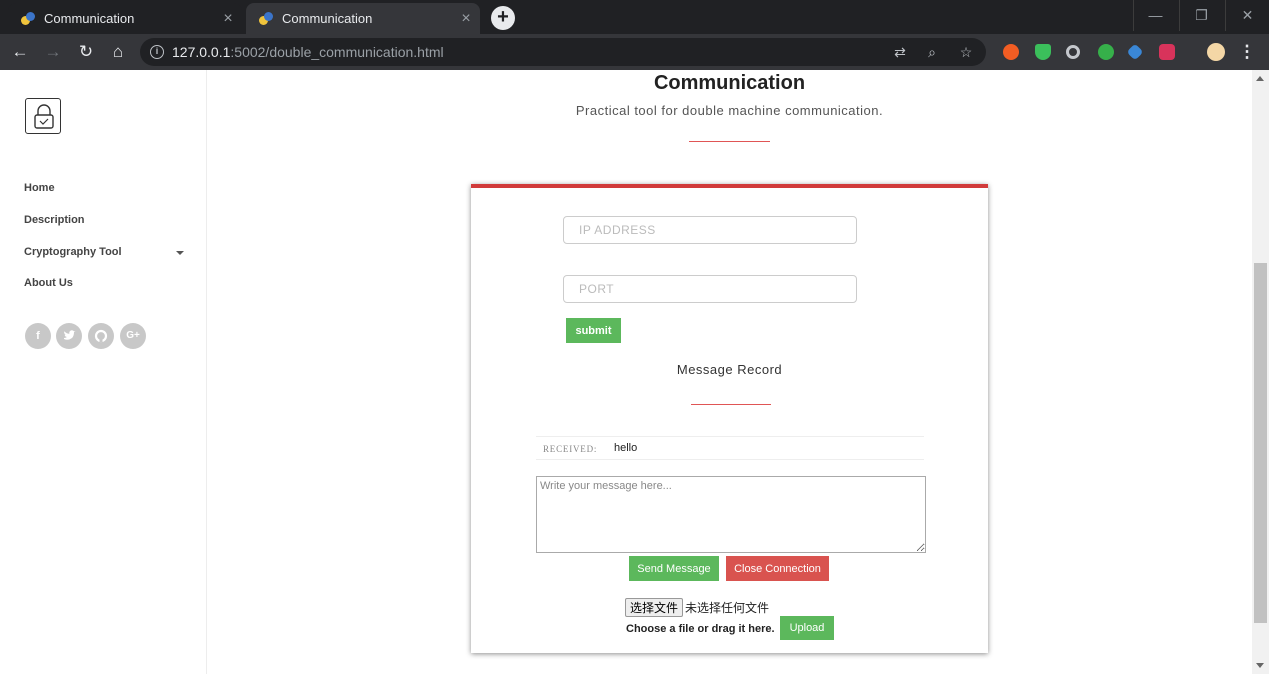 This screenshot has height=674, width=1269. What do you see at coordinates (53, 52) in the screenshot?
I see `forward-arrow-icon: →` at bounding box center [53, 52].